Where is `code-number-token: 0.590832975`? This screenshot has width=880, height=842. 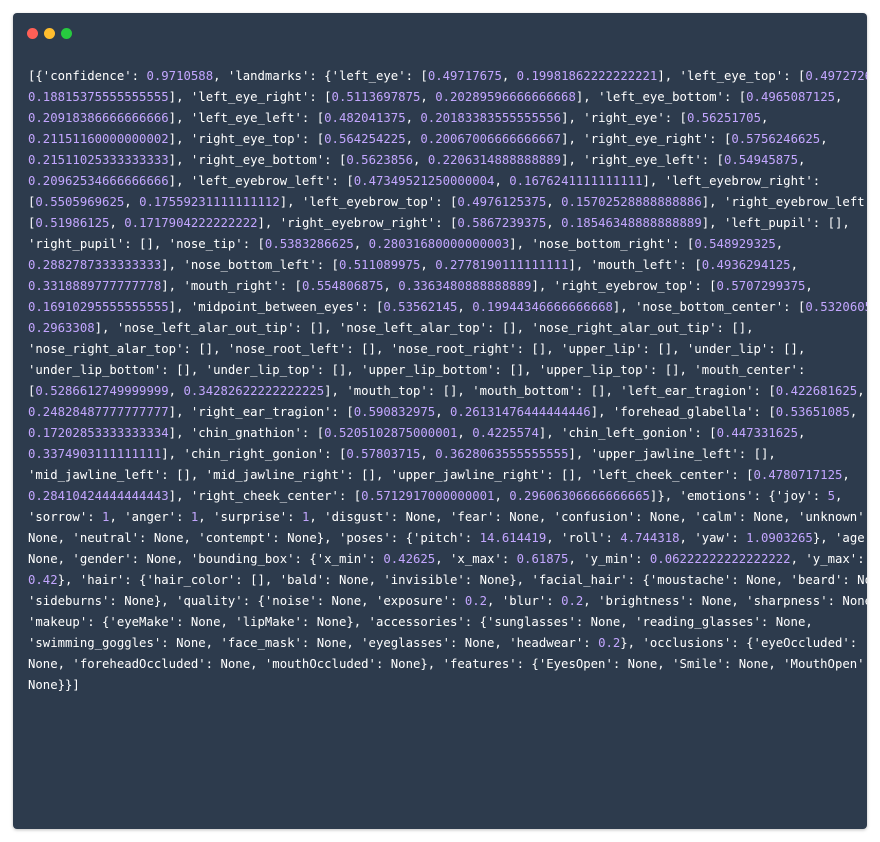
code-number-token: 0.590832975 is located at coordinates (394, 412).